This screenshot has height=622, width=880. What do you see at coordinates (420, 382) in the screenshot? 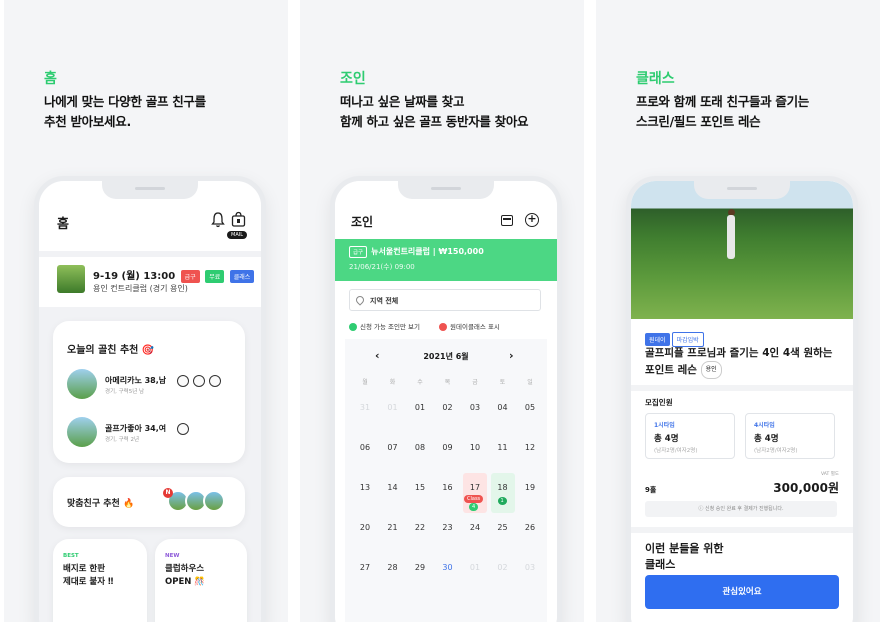
I see `weekday-label: 수` at bounding box center [420, 382].